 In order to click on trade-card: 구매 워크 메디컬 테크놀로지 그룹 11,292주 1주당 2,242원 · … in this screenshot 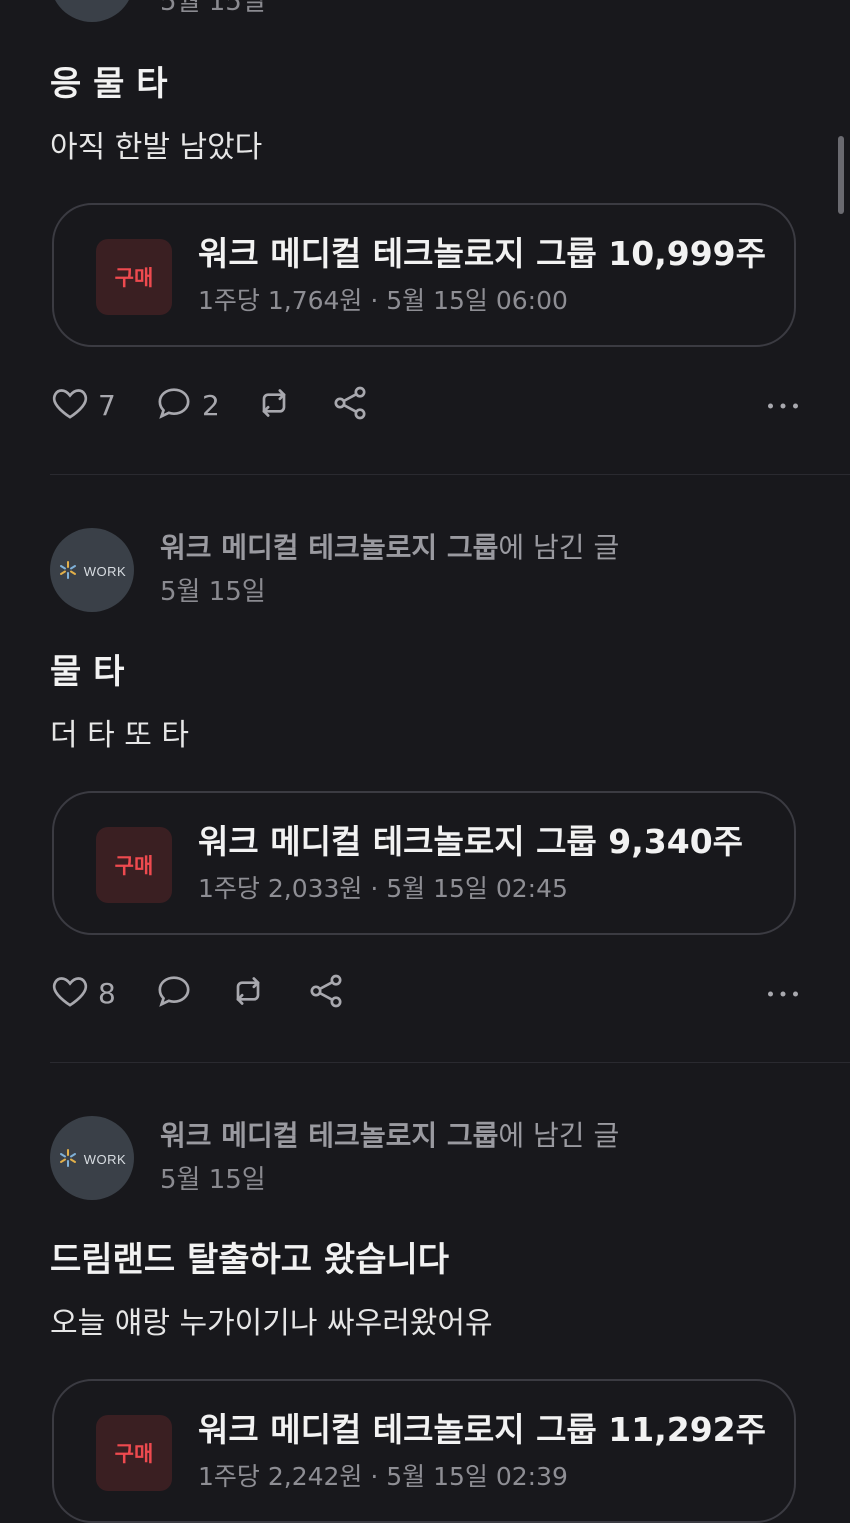, I will do `click(424, 1451)`.